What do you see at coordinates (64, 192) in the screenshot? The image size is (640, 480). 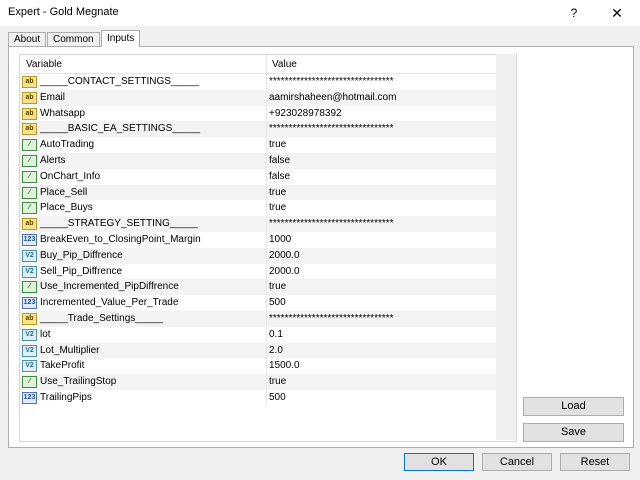 I see `row-variable-name: Place_Sell` at bounding box center [64, 192].